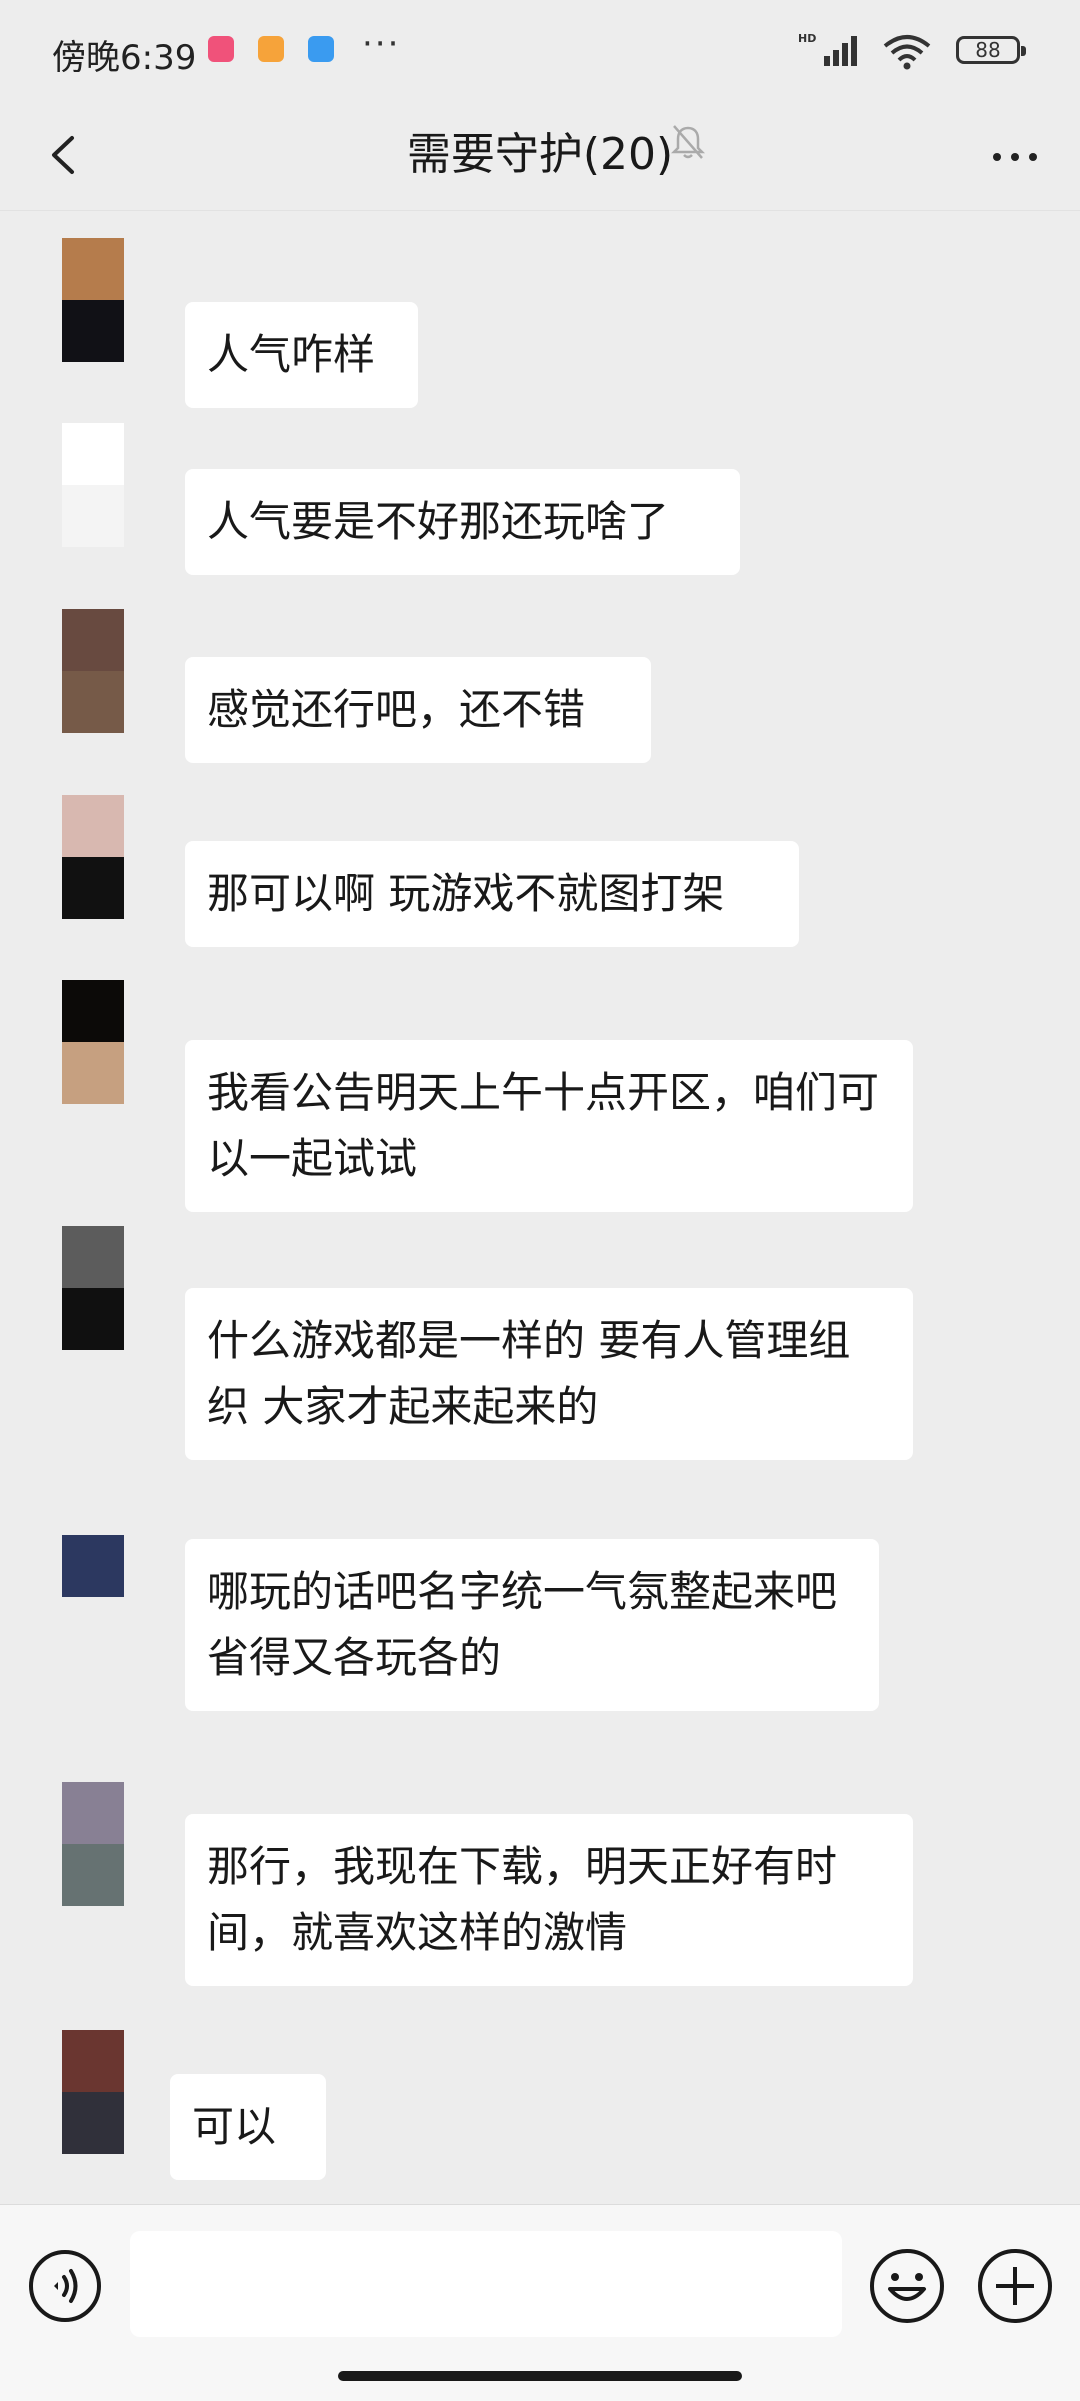 The width and height of the screenshot is (1080, 2401). Describe the element at coordinates (532, 1625) in the screenshot. I see `message-bubble: 哪玩的话吧名字统一气氛整起来吧 省得又各玩各的` at that location.